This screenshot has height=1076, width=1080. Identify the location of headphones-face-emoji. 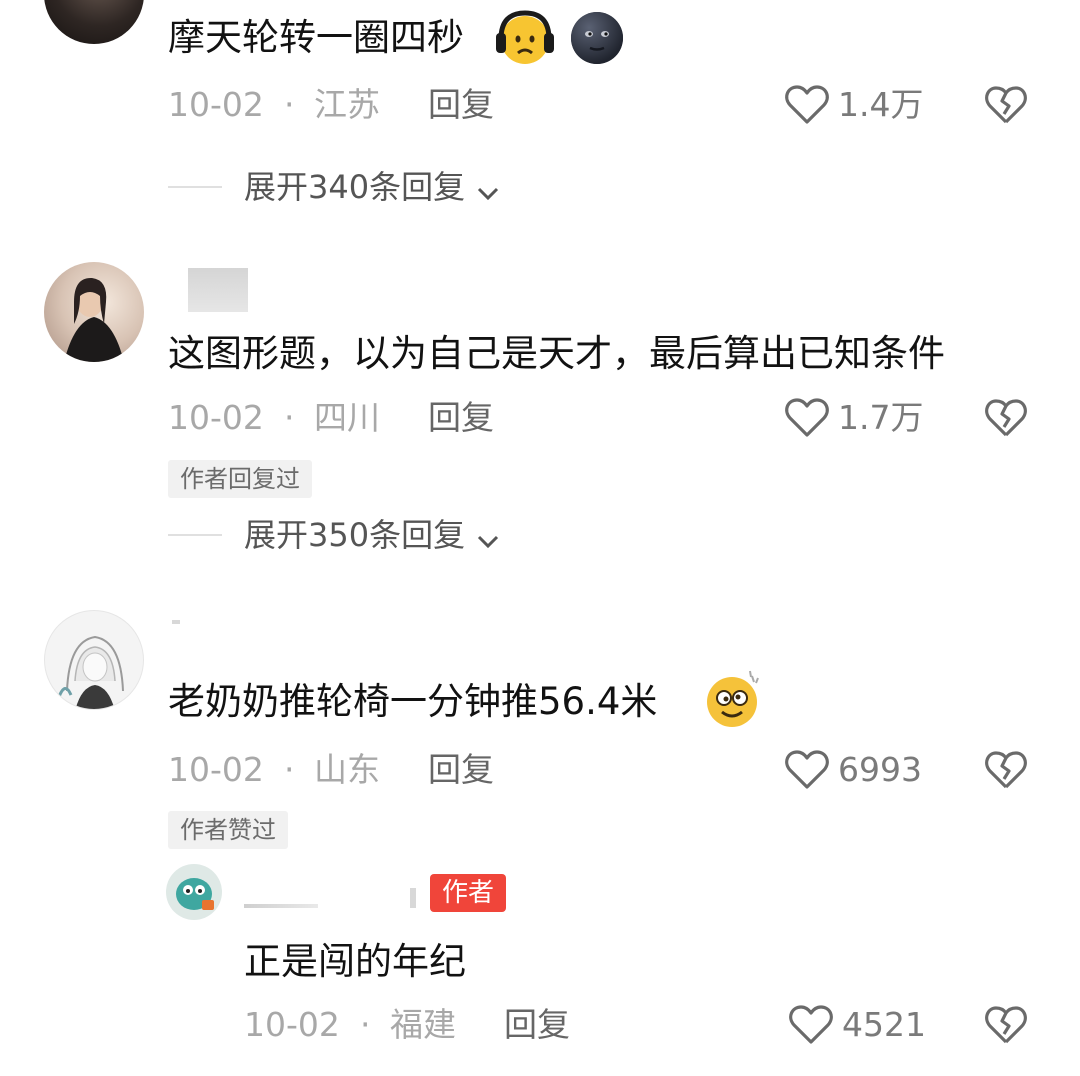
(525, 38).